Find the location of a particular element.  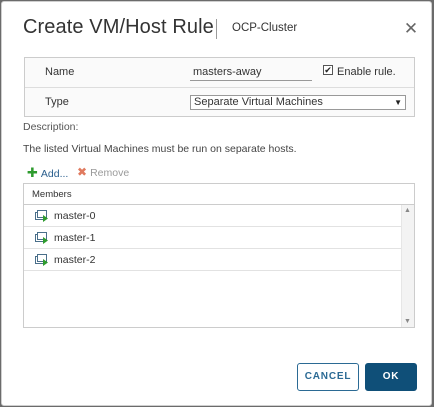

member-name: master-0 is located at coordinates (75, 216).